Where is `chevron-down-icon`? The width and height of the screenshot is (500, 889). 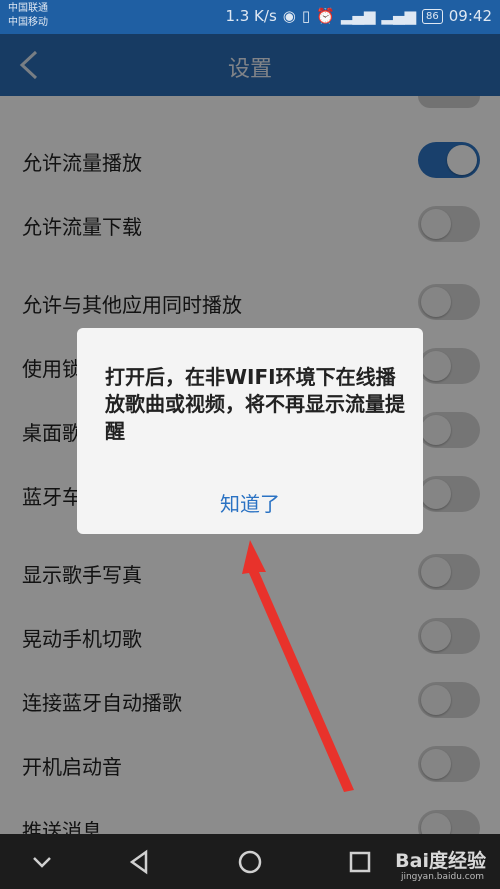
chevron-down-icon is located at coordinates (42, 862).